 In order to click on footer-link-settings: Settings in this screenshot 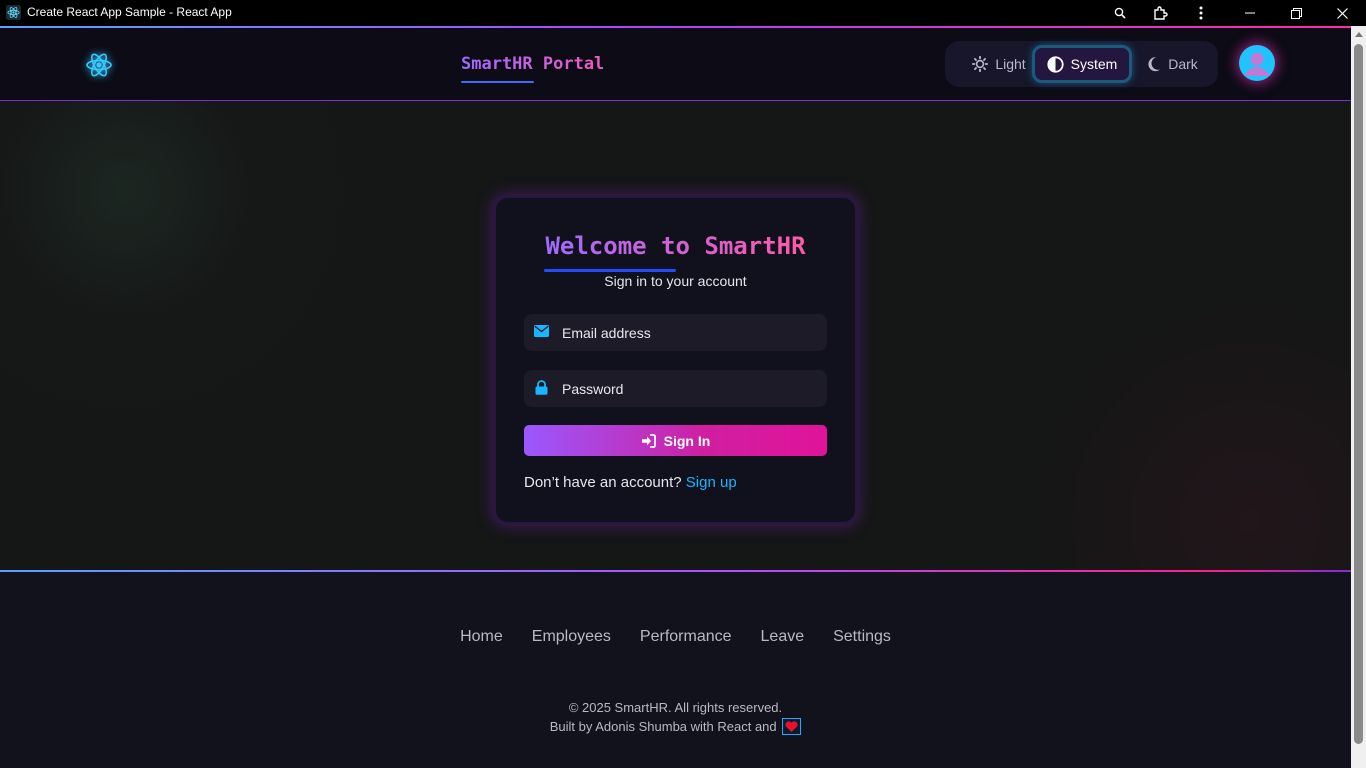, I will do `click(862, 637)`.